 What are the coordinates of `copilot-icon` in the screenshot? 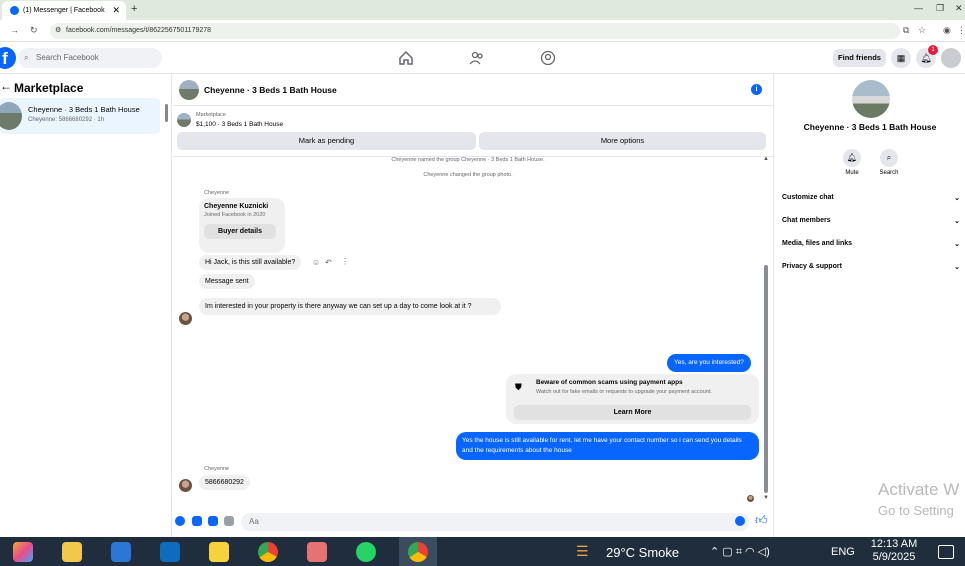 It's located at (23, 552).